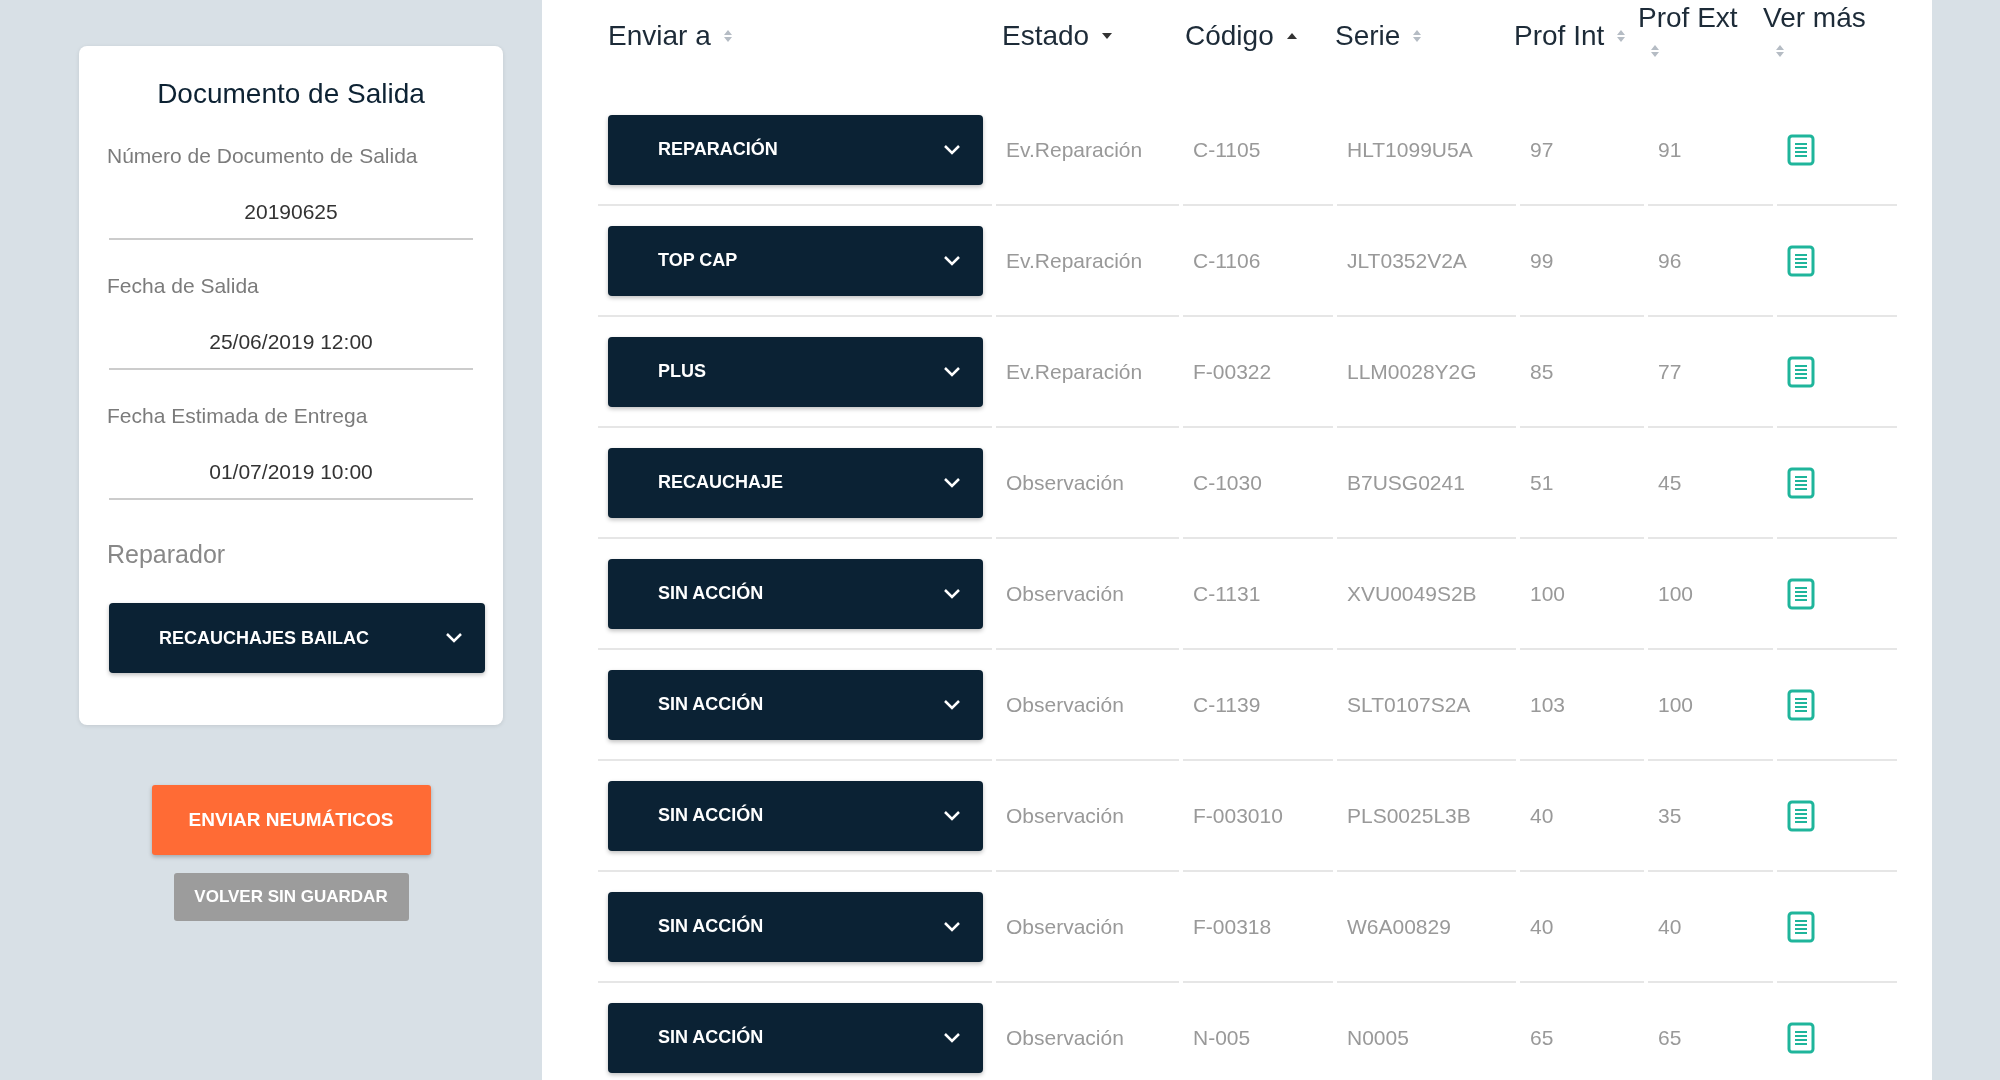  What do you see at coordinates (1548, 704) in the screenshot?
I see `table-cell: 103` at bounding box center [1548, 704].